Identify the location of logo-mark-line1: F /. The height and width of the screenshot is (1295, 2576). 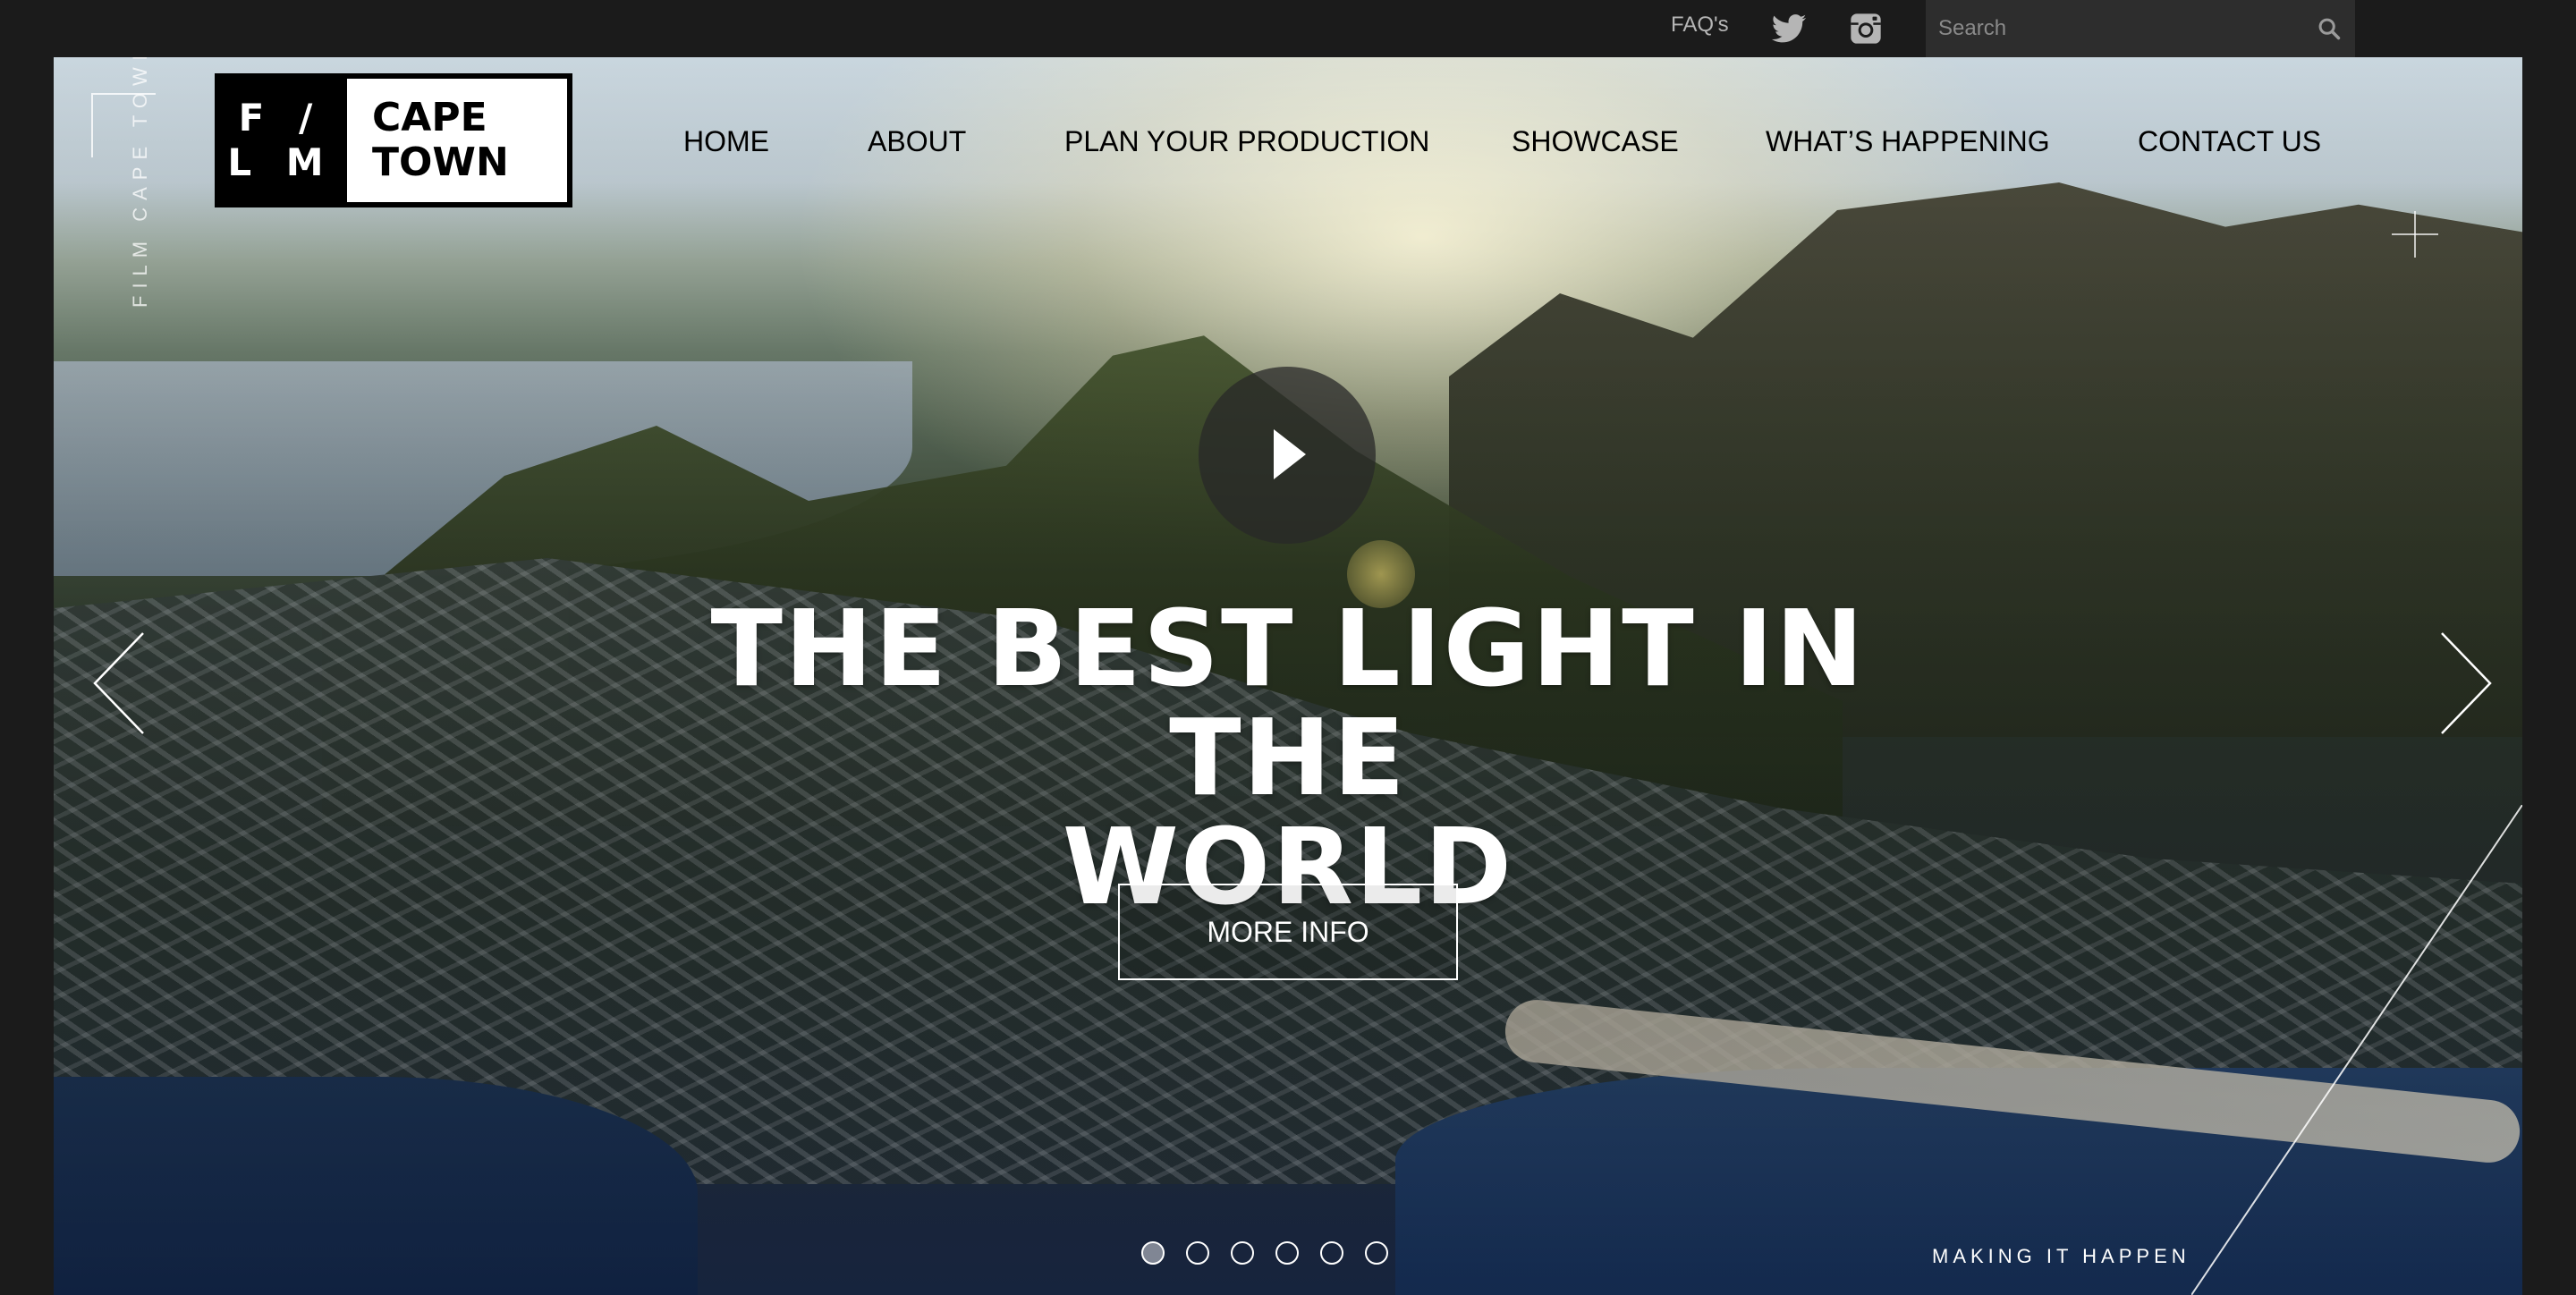
(281, 118).